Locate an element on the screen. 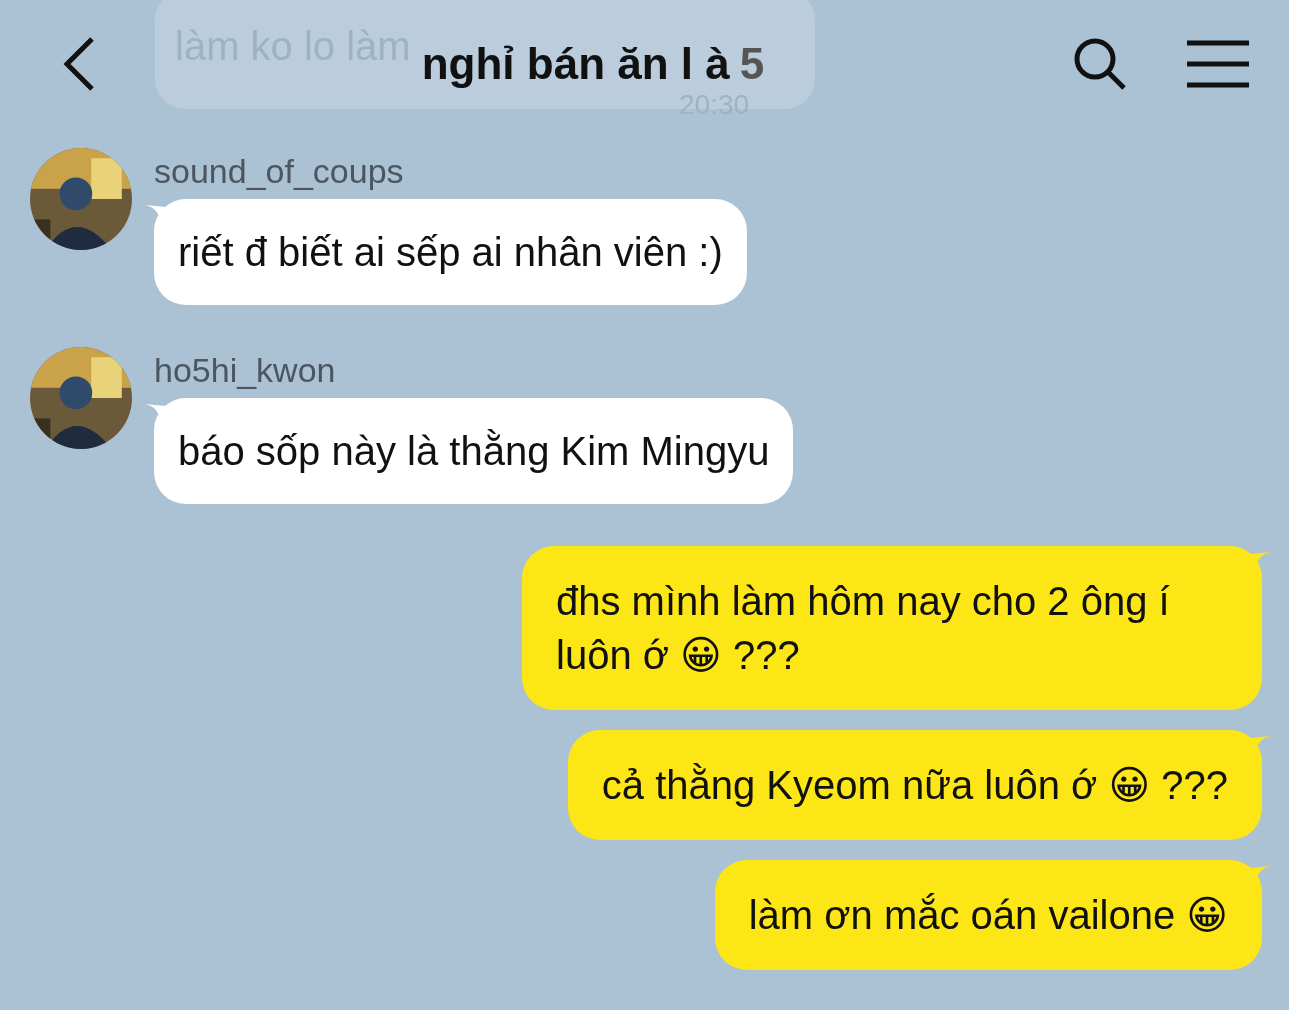 The width and height of the screenshot is (1289, 1010). chat-title: nghỉ bán ăn l à is located at coordinates (575, 63).